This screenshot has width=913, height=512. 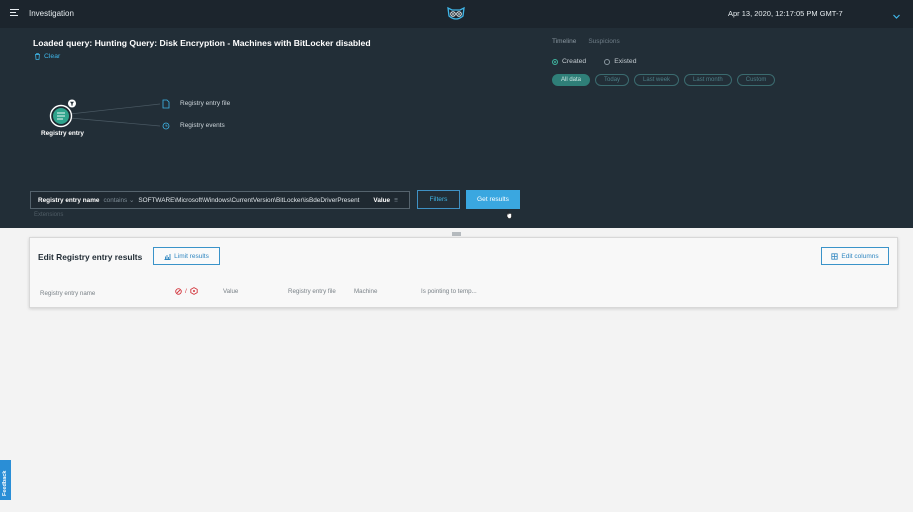 I want to click on feedback-tab: Feedback, so click(x=5, y=480).